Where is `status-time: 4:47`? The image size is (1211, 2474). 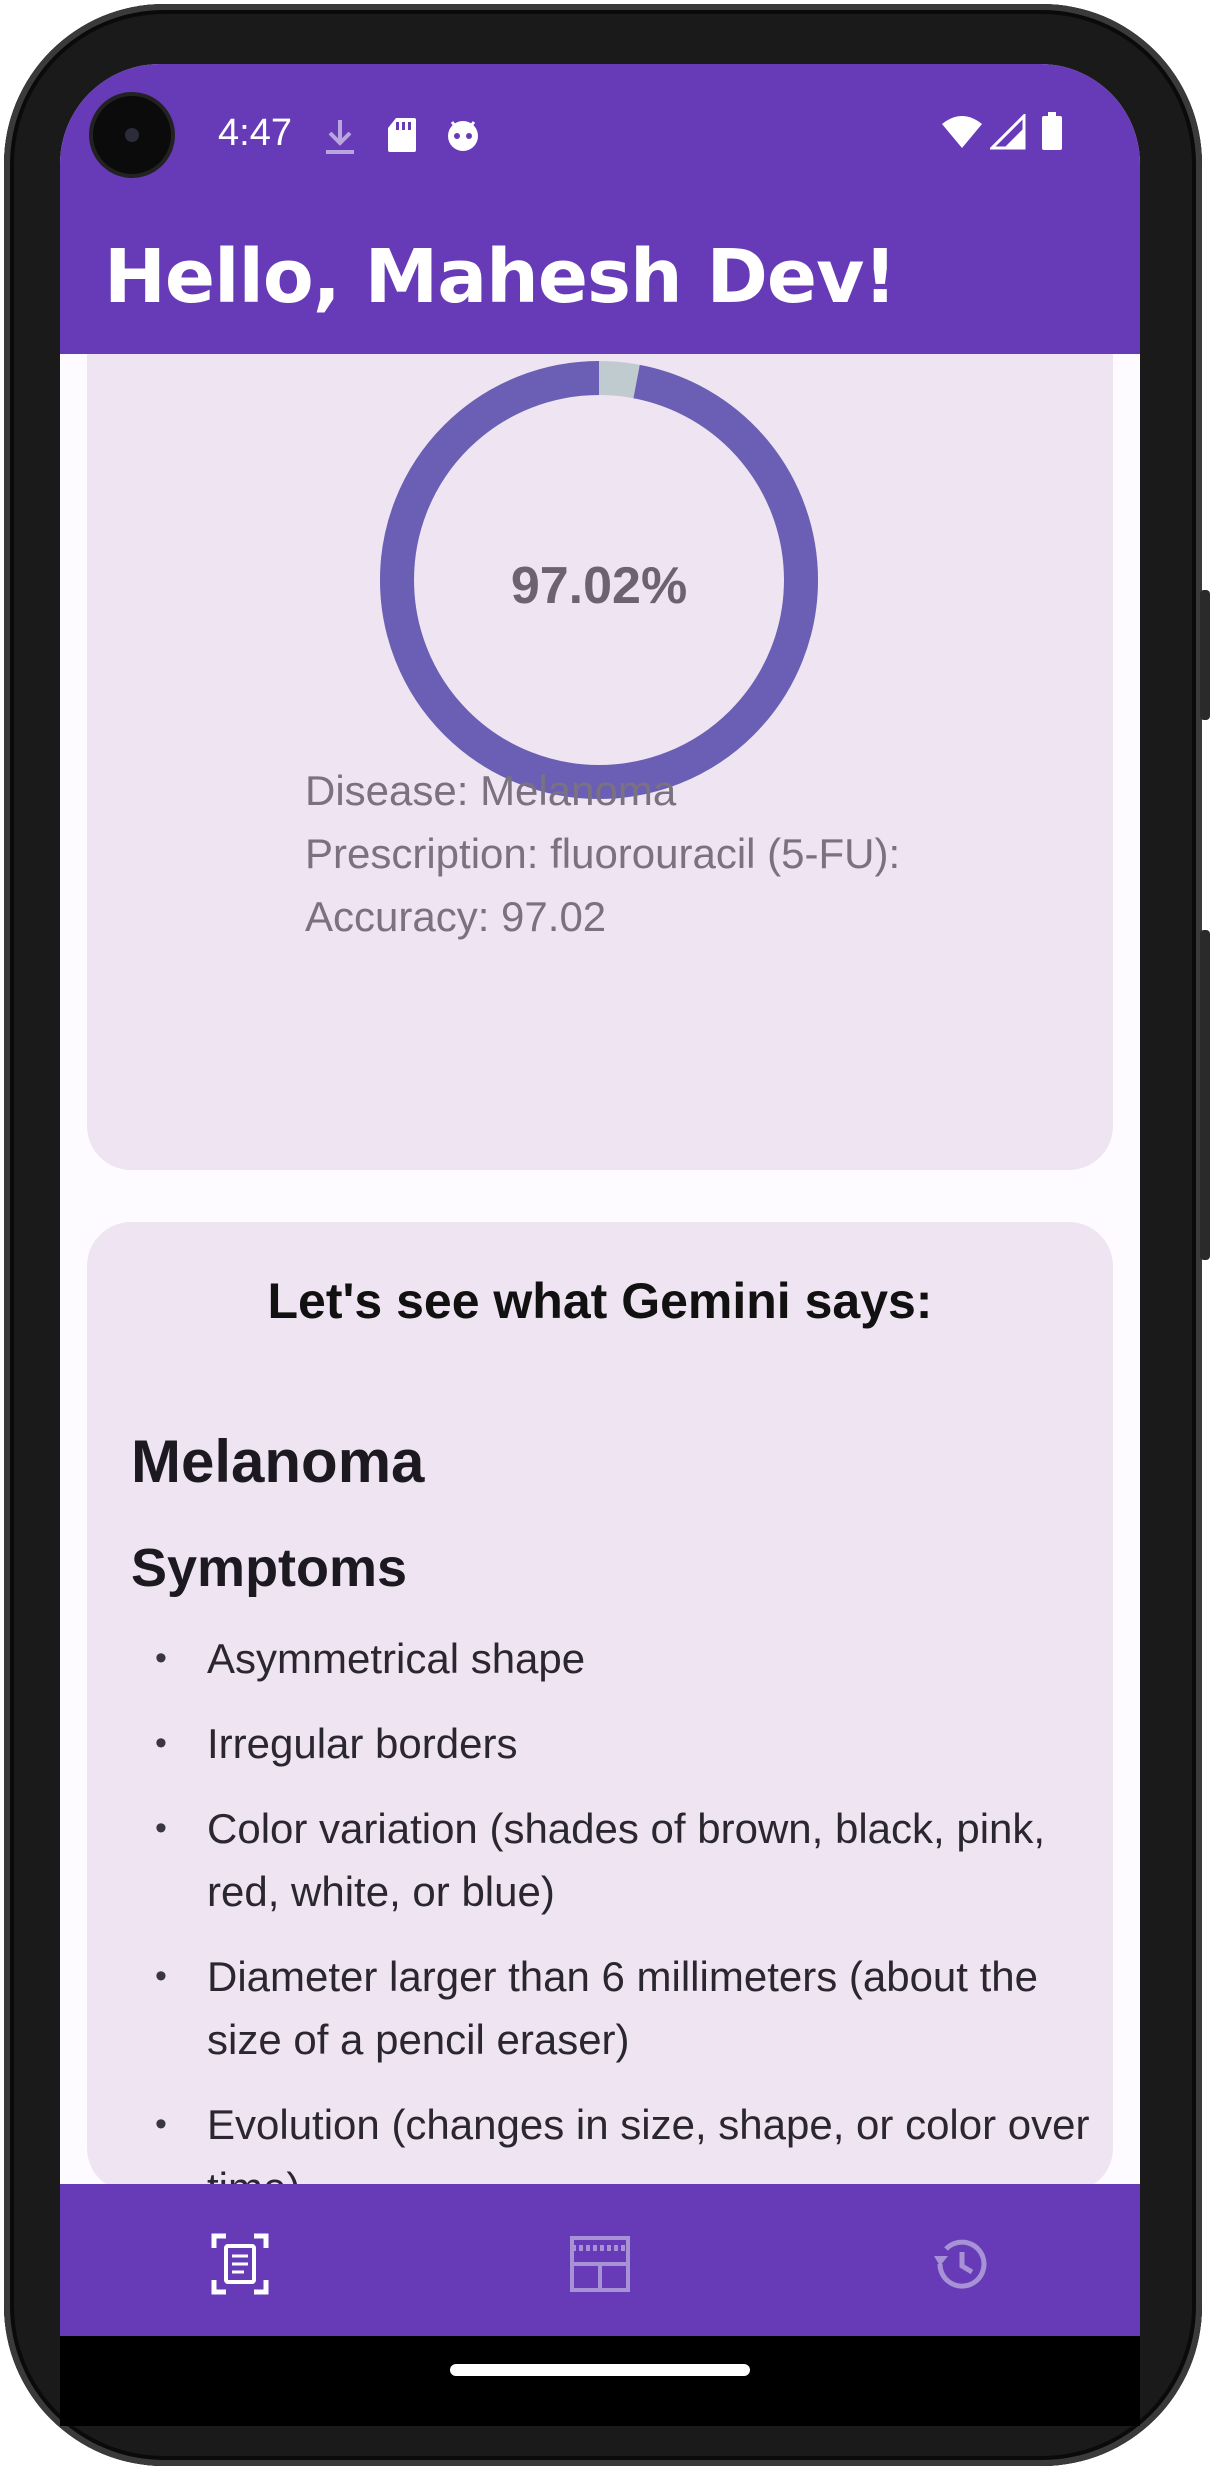
status-time: 4:47 is located at coordinates (255, 133).